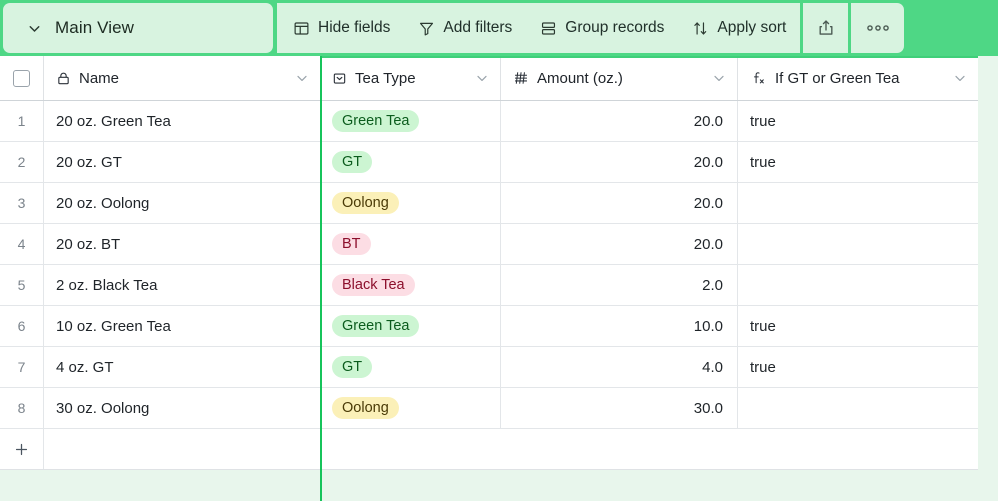 Image resolution: width=998 pixels, height=501 pixels. What do you see at coordinates (182, 367) in the screenshot?
I see `cell-name: 4 oz. GT` at bounding box center [182, 367].